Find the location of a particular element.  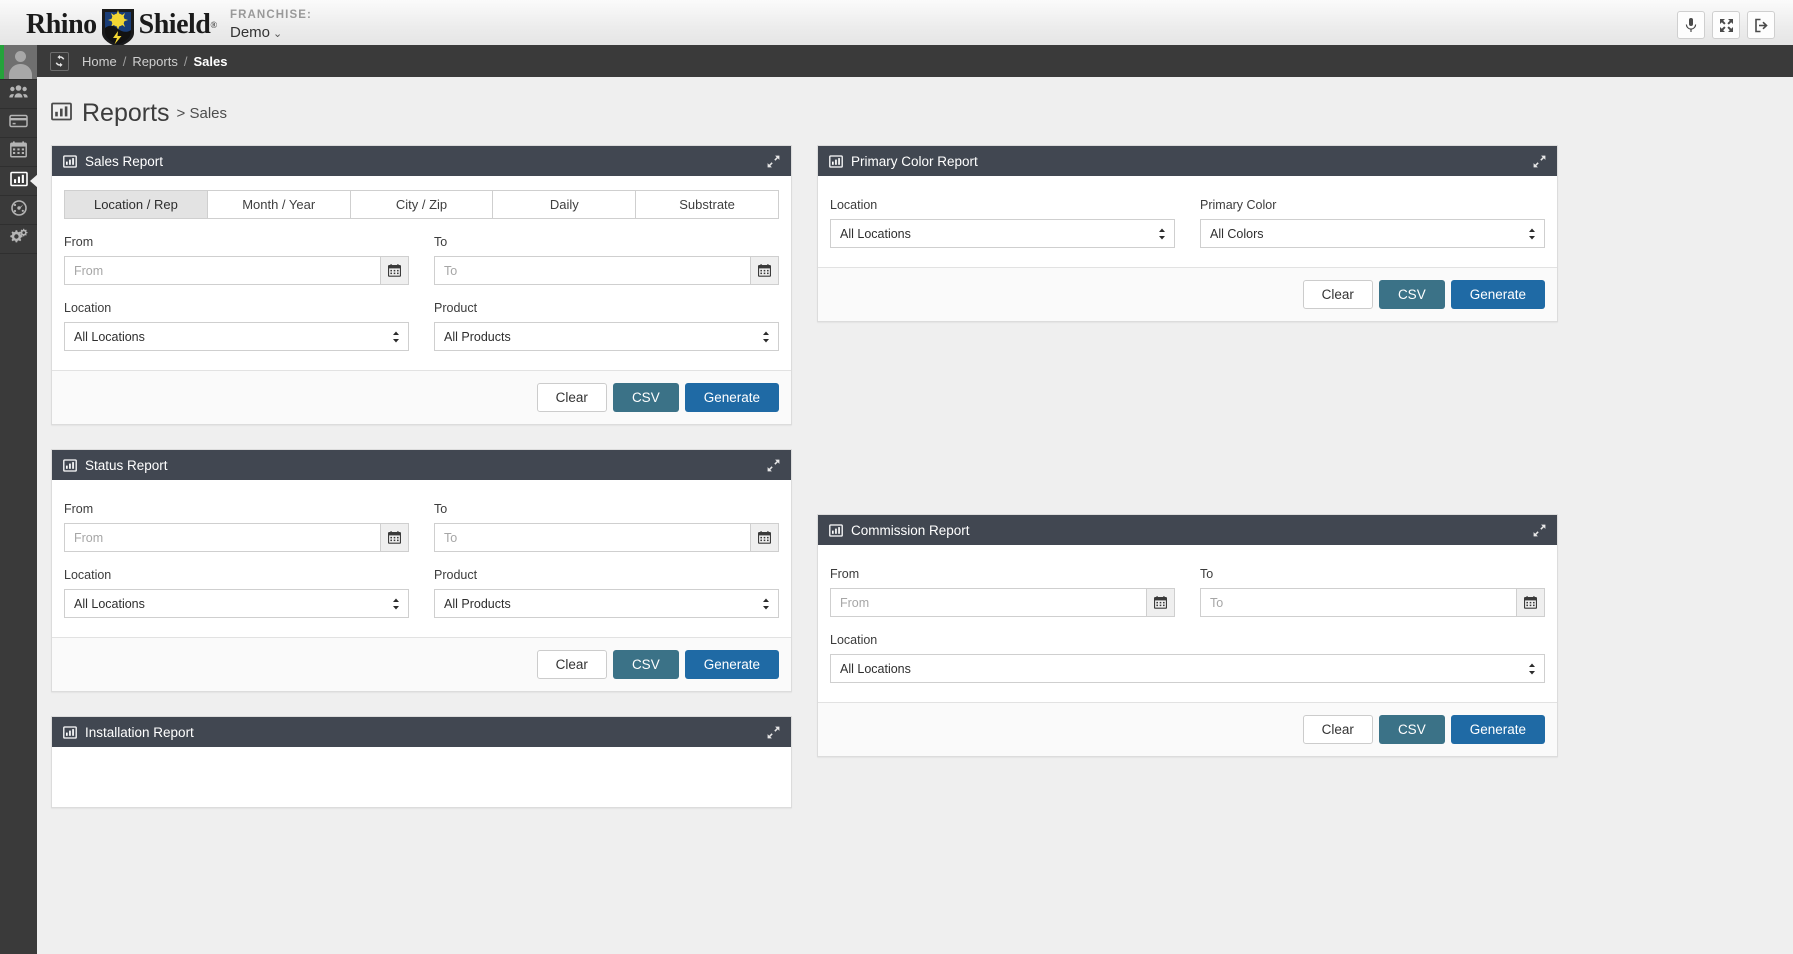

breadcrumb-current: Sales is located at coordinates (210, 61).